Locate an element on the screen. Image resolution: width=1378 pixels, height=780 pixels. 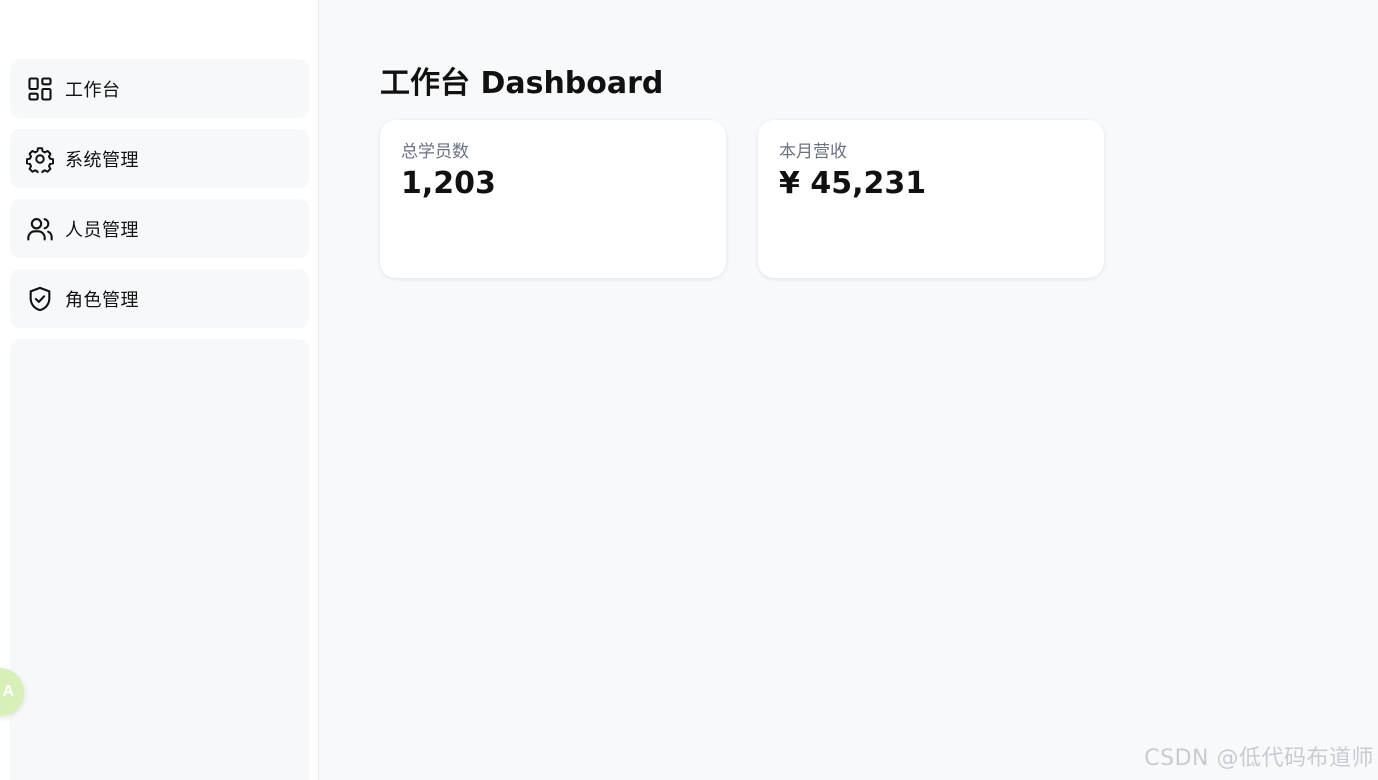
sidebar-item-label: 人员管理 is located at coordinates (102, 230).